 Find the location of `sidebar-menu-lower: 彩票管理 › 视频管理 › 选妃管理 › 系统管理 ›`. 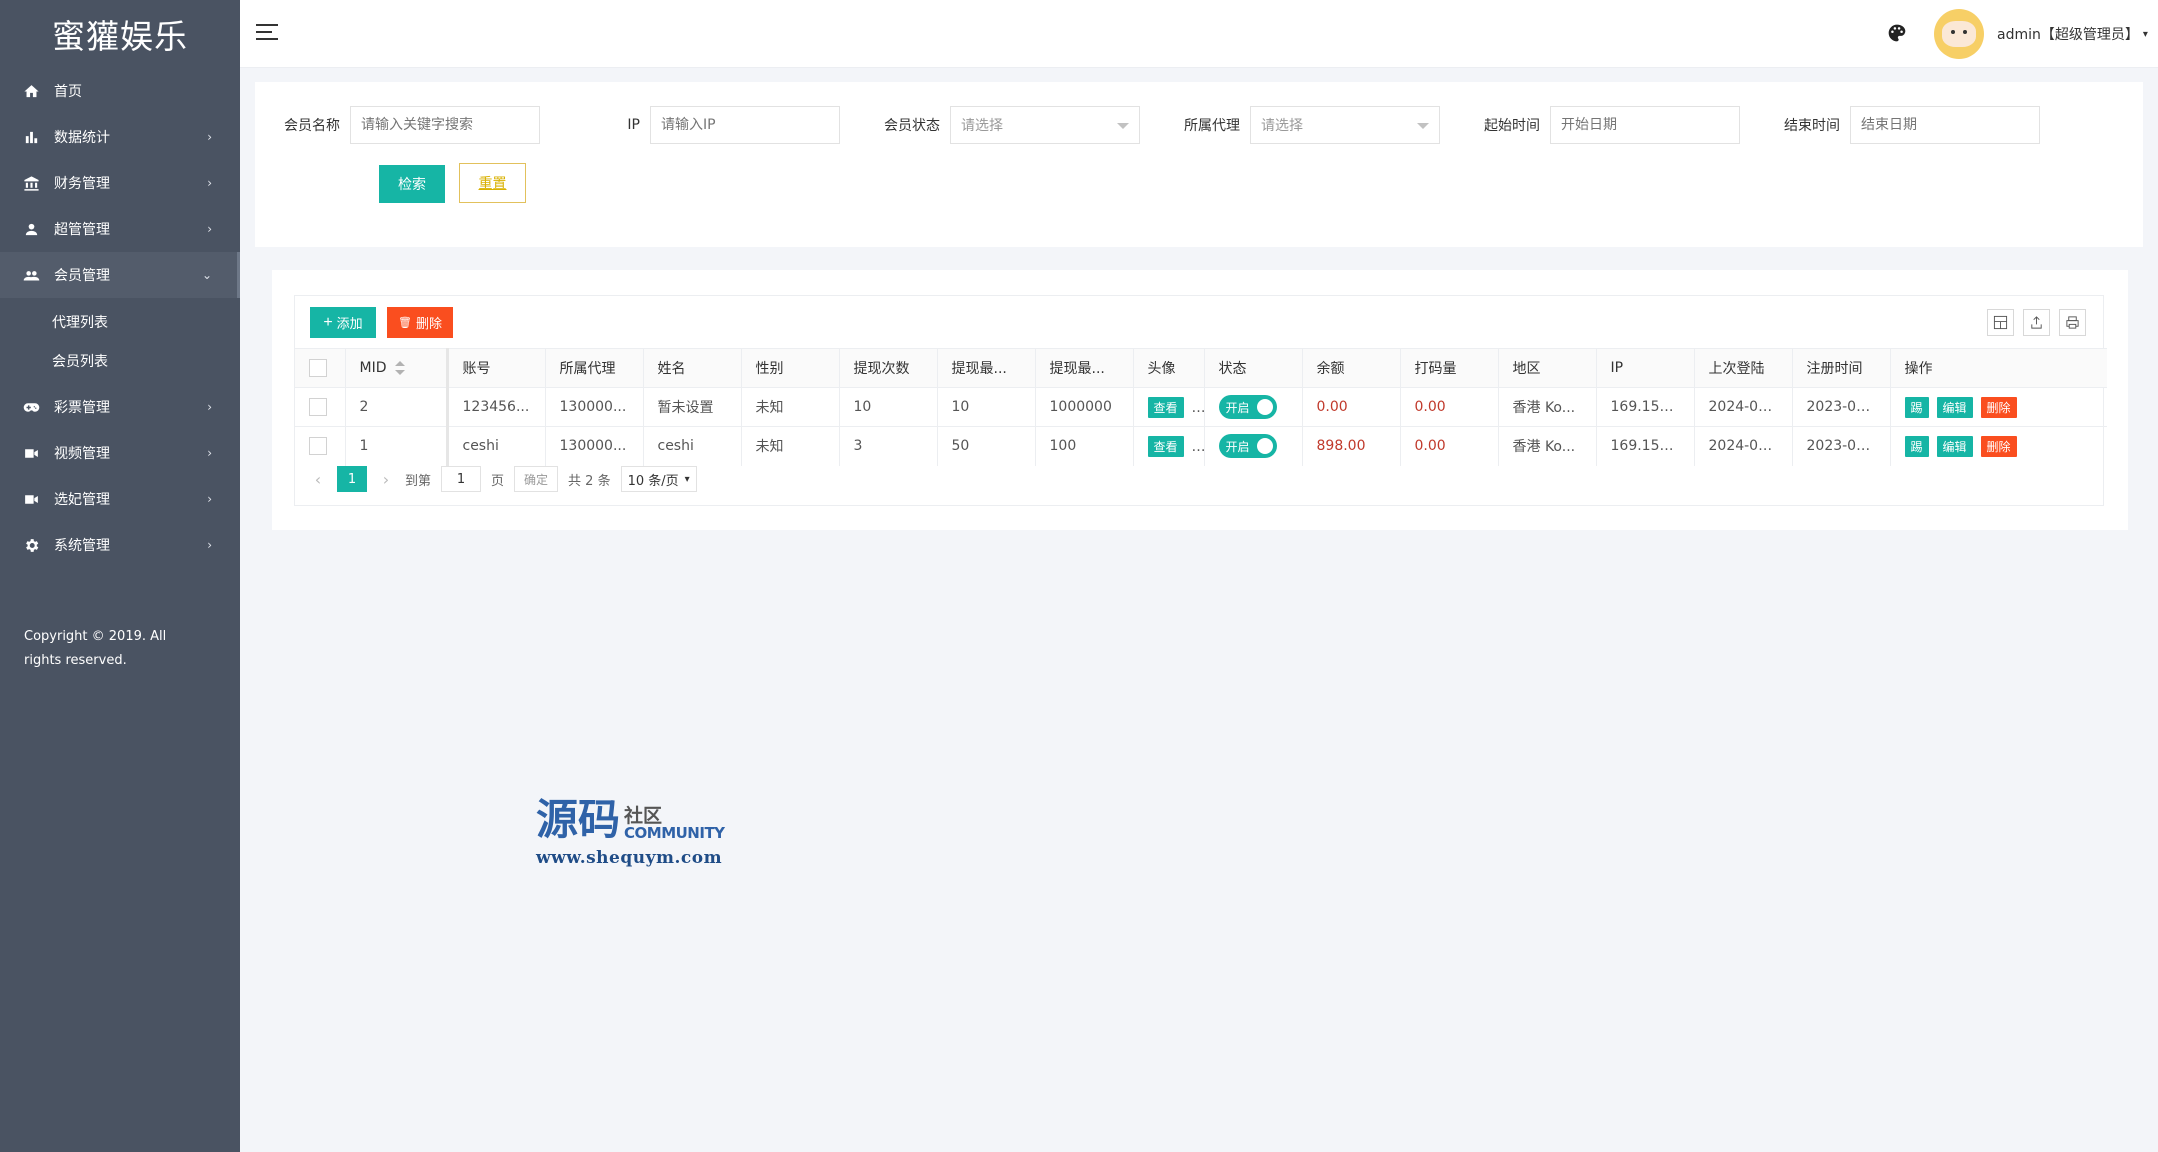

sidebar-menu-lower: 彩票管理 › 视频管理 › 选妃管理 › 系统管理 › is located at coordinates (120, 476).